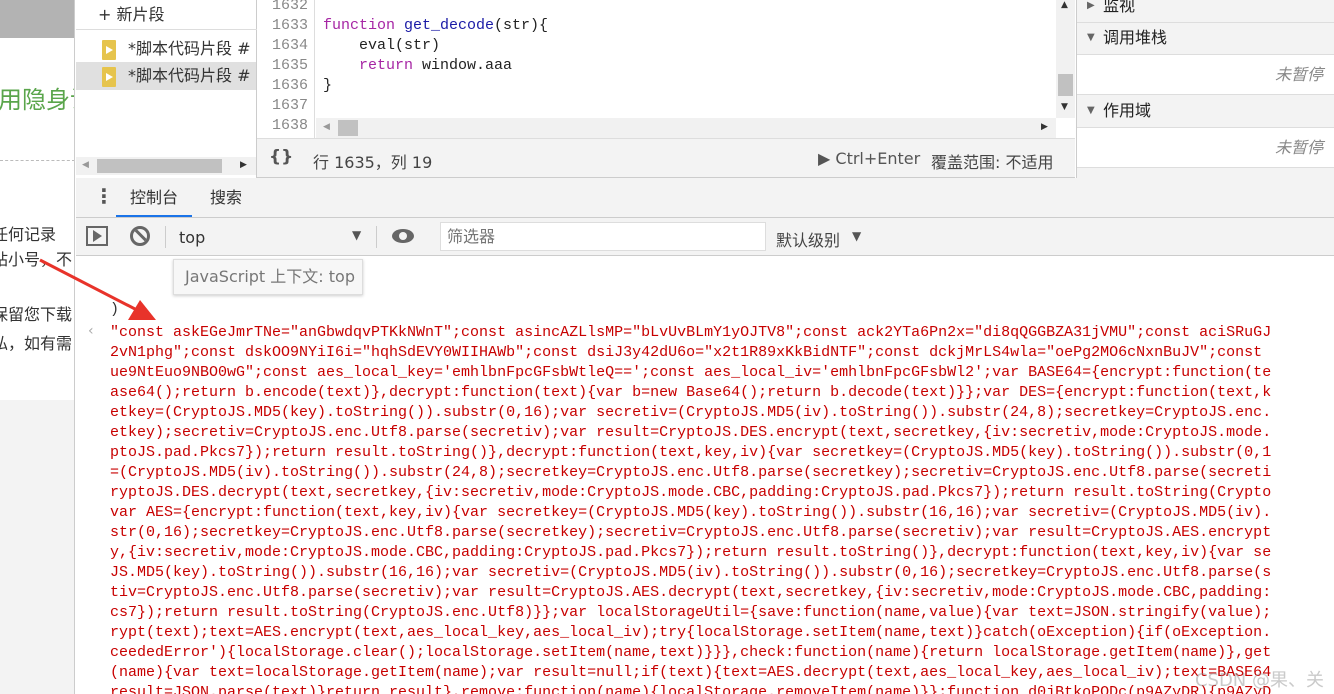  Describe the element at coordinates (37, 547) in the screenshot. I see `page-background` at that location.